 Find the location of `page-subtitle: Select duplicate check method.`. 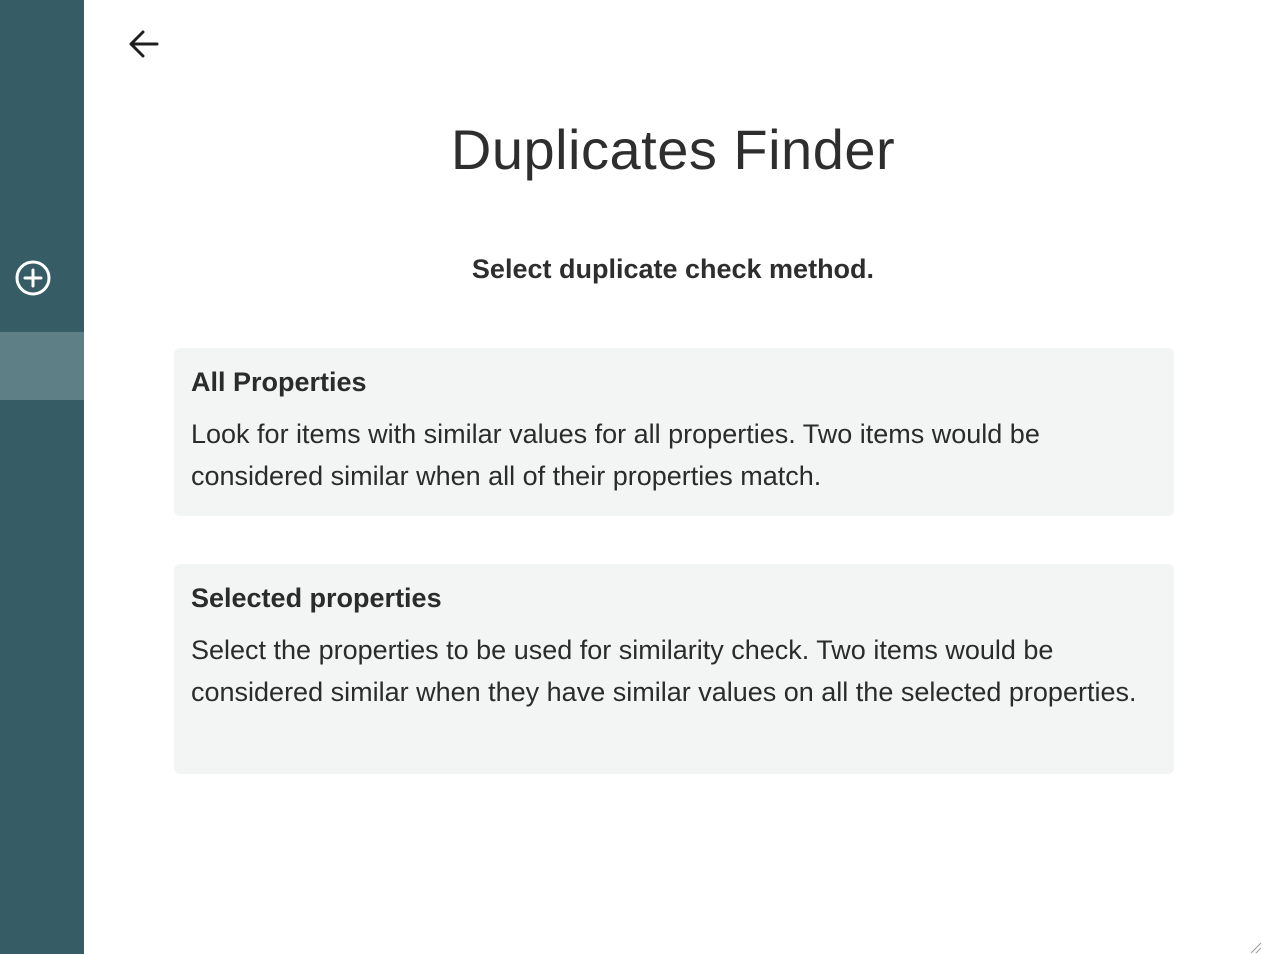

page-subtitle: Select duplicate check method. is located at coordinates (673, 269).